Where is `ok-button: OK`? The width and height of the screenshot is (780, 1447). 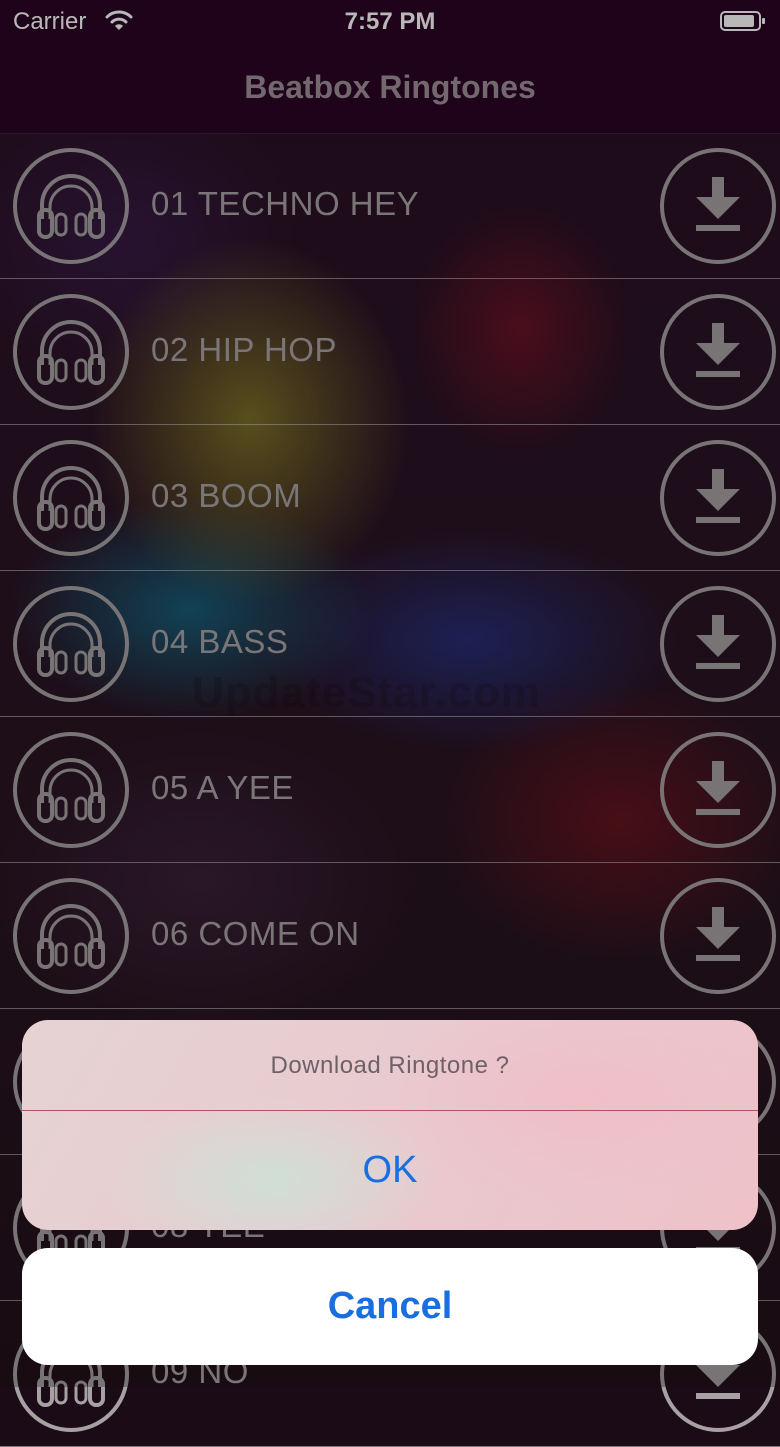
ok-button: OK is located at coordinates (390, 1170).